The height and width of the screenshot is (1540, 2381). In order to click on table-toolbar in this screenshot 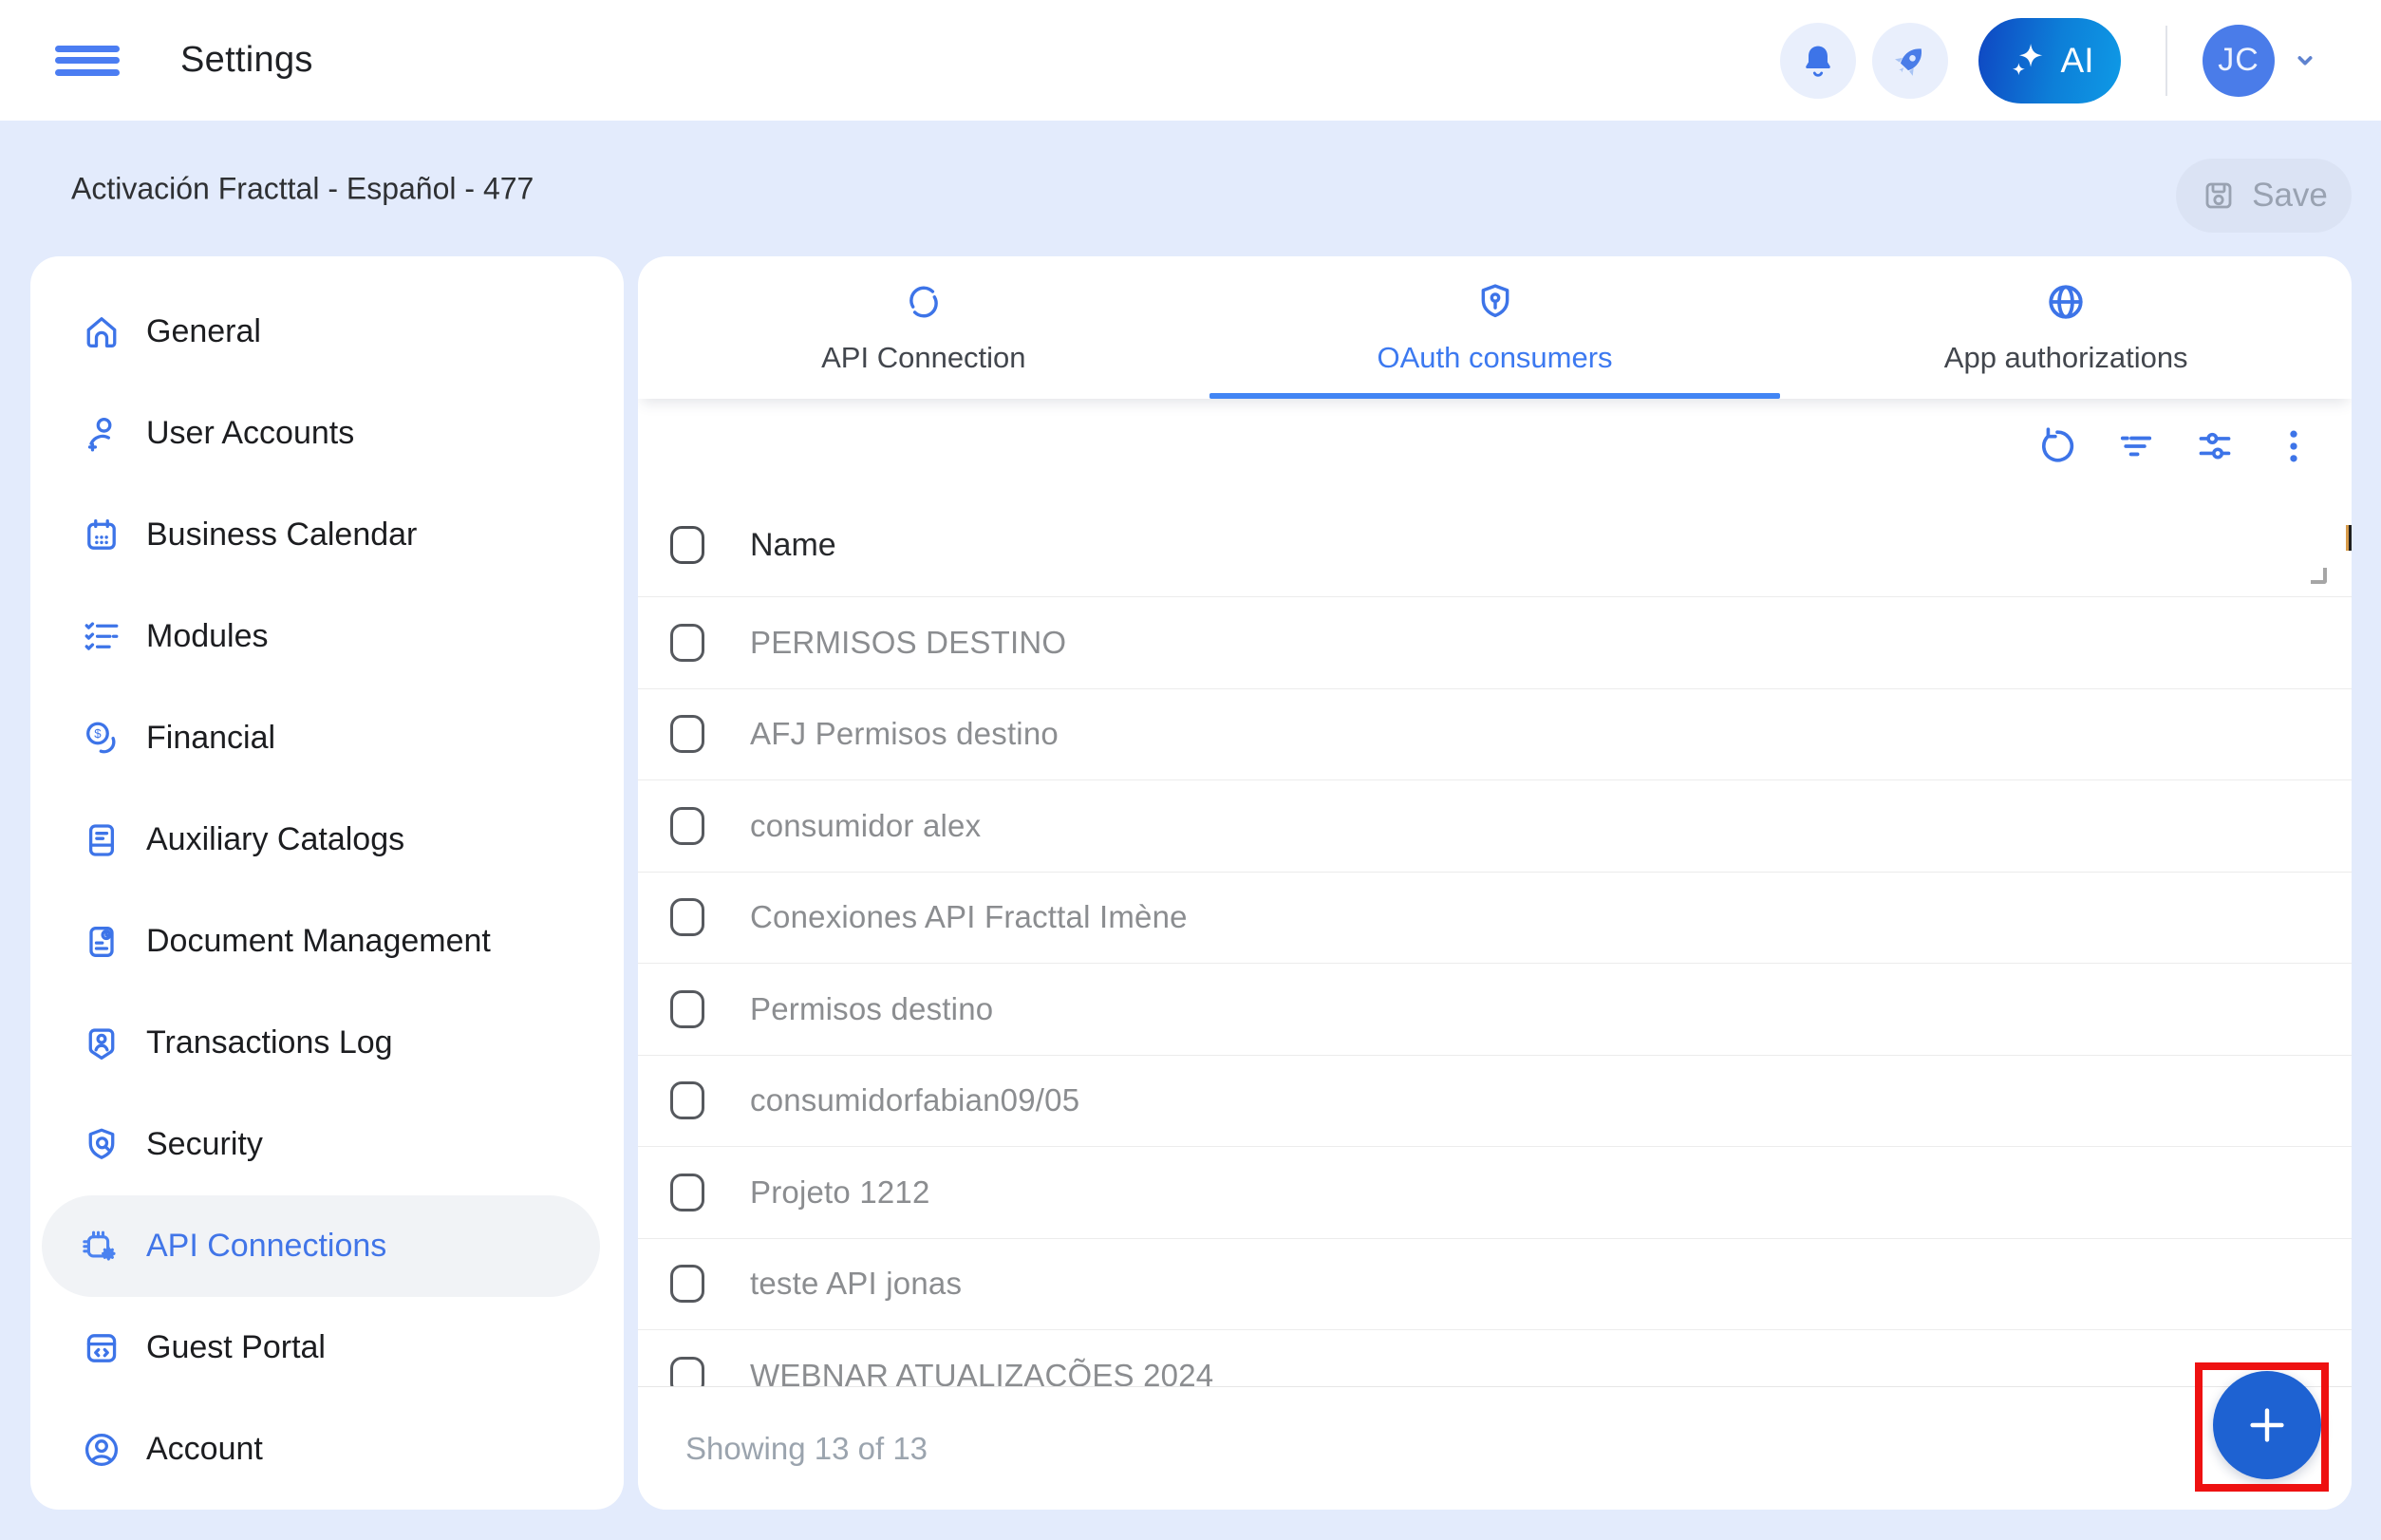, I will do `click(1495, 447)`.